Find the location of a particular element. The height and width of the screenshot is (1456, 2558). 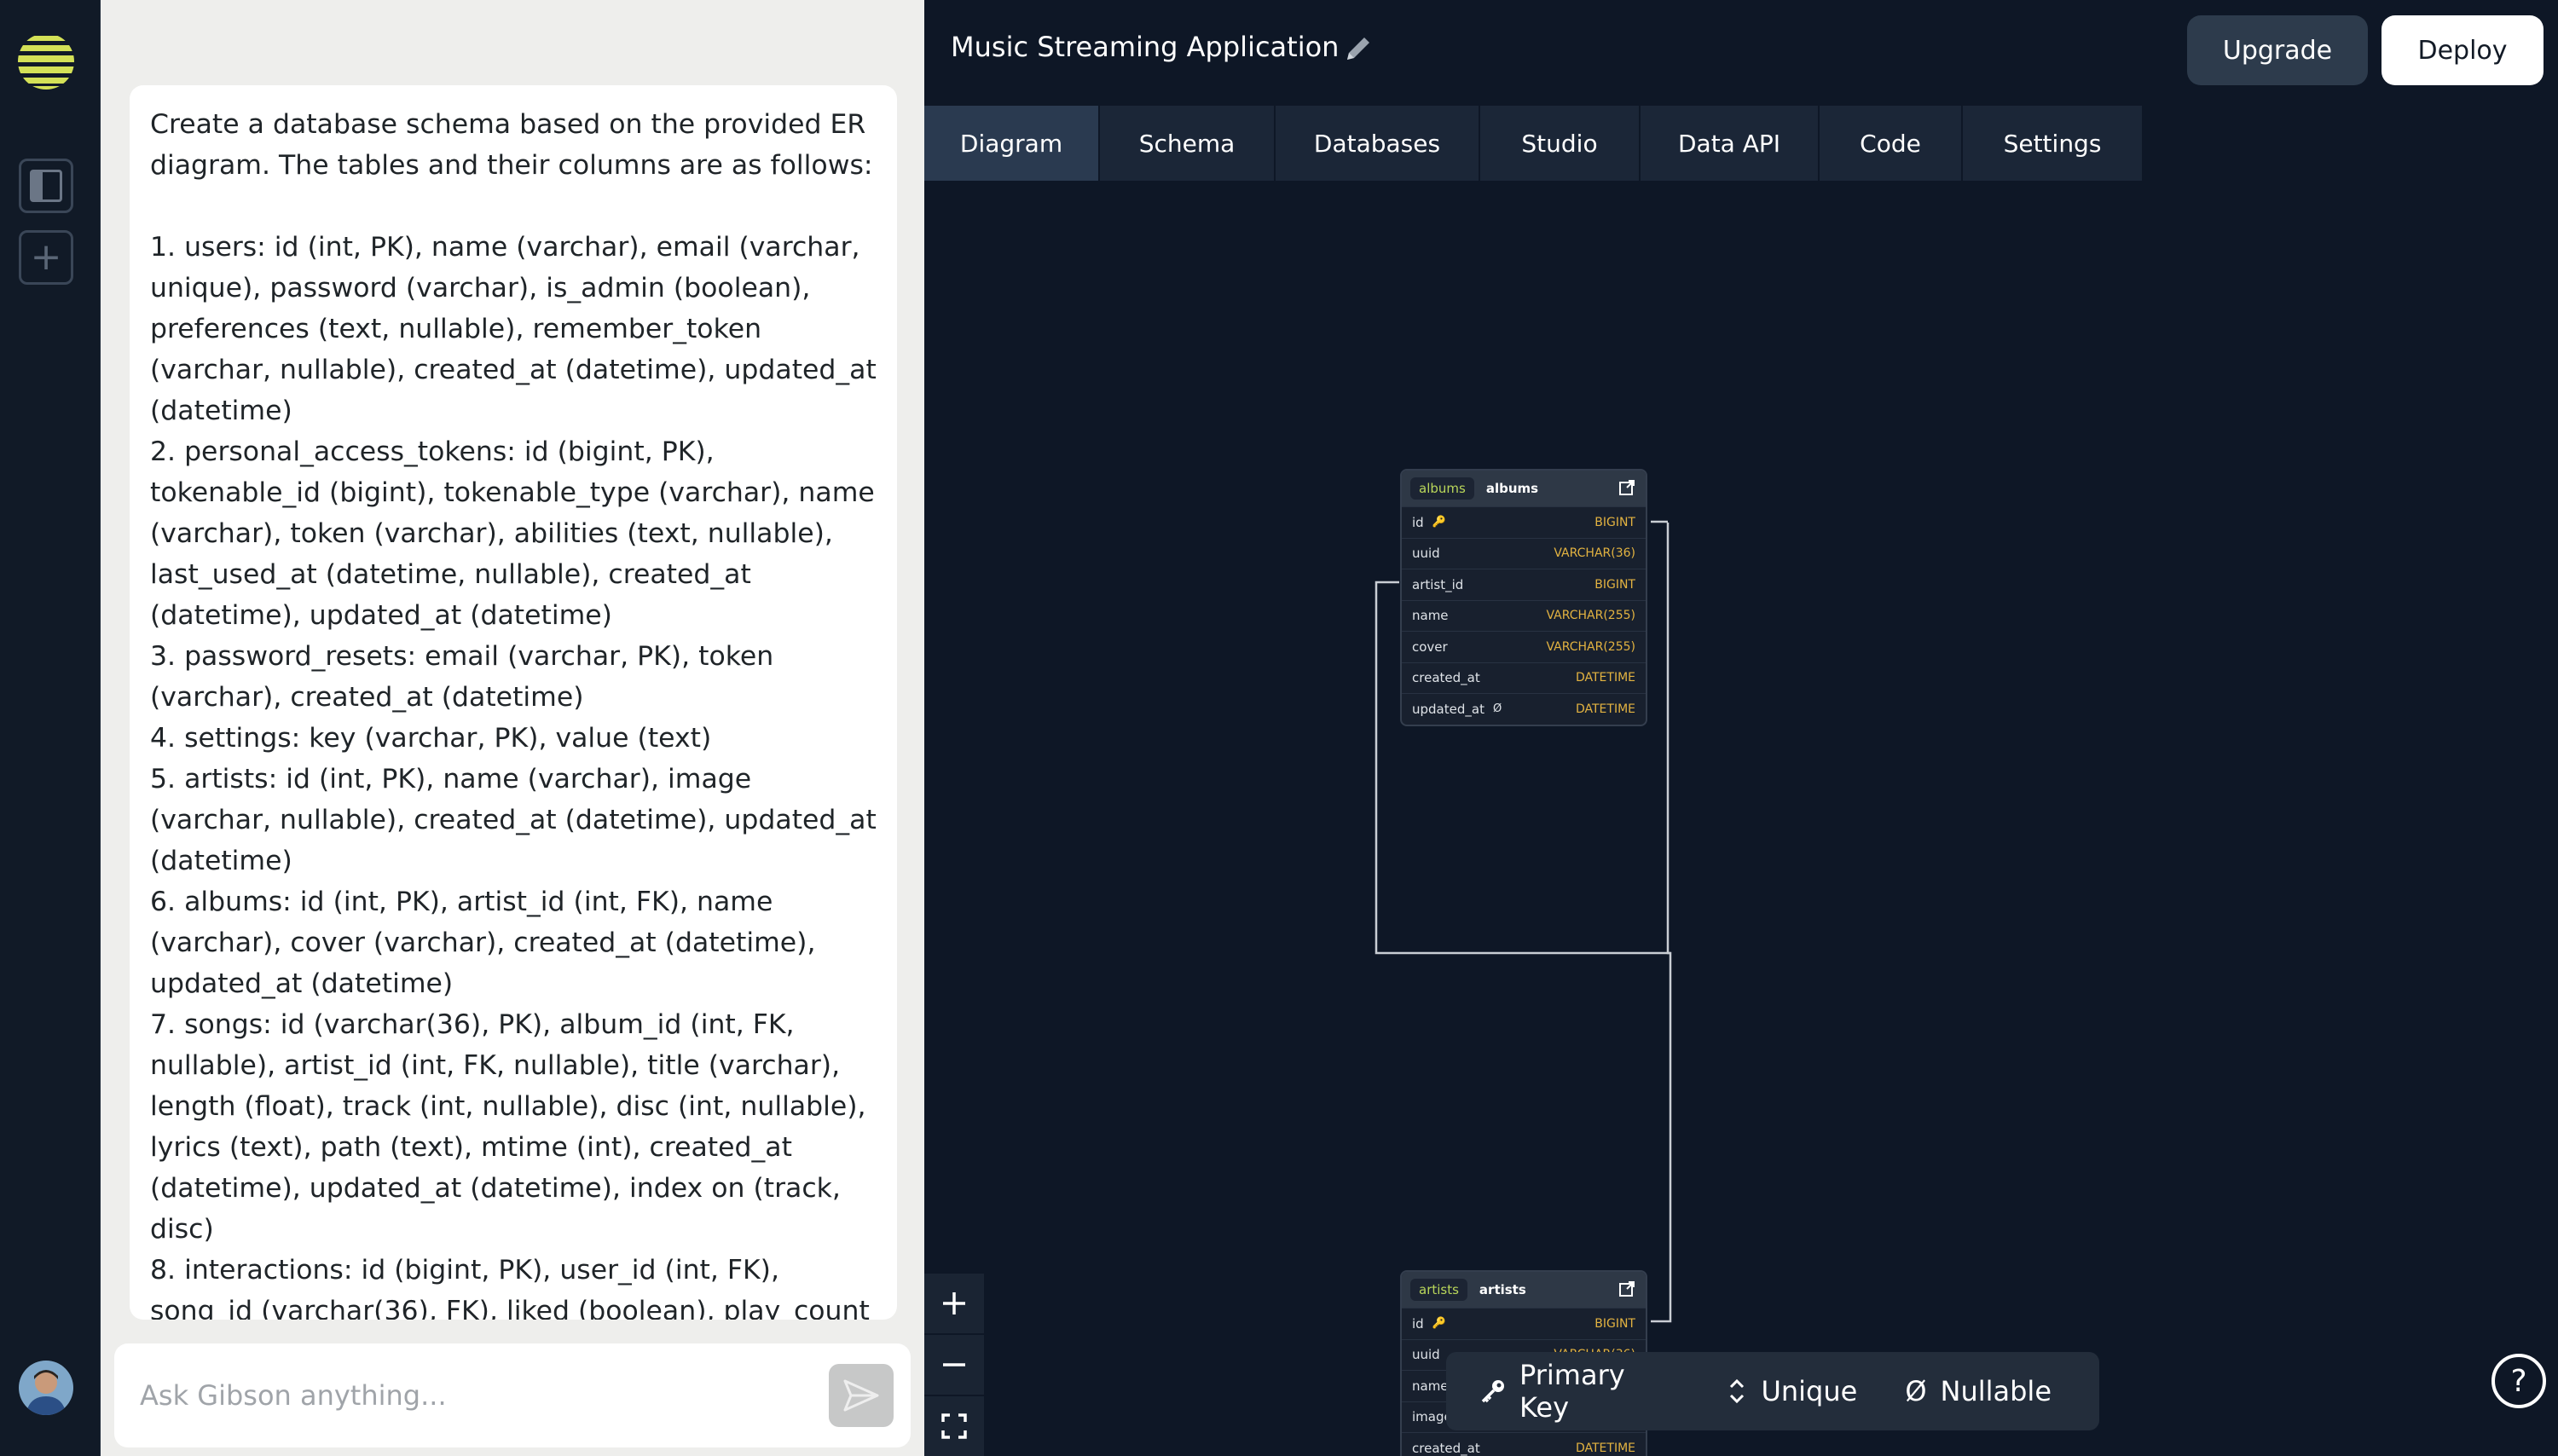

tab-studio: Studio is located at coordinates (1560, 143).